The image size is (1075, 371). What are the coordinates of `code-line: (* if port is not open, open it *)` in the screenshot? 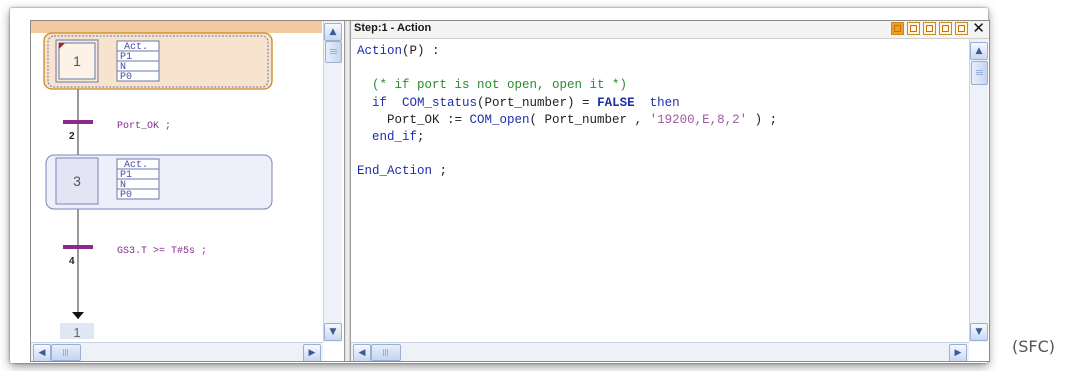 It's located at (567, 85).